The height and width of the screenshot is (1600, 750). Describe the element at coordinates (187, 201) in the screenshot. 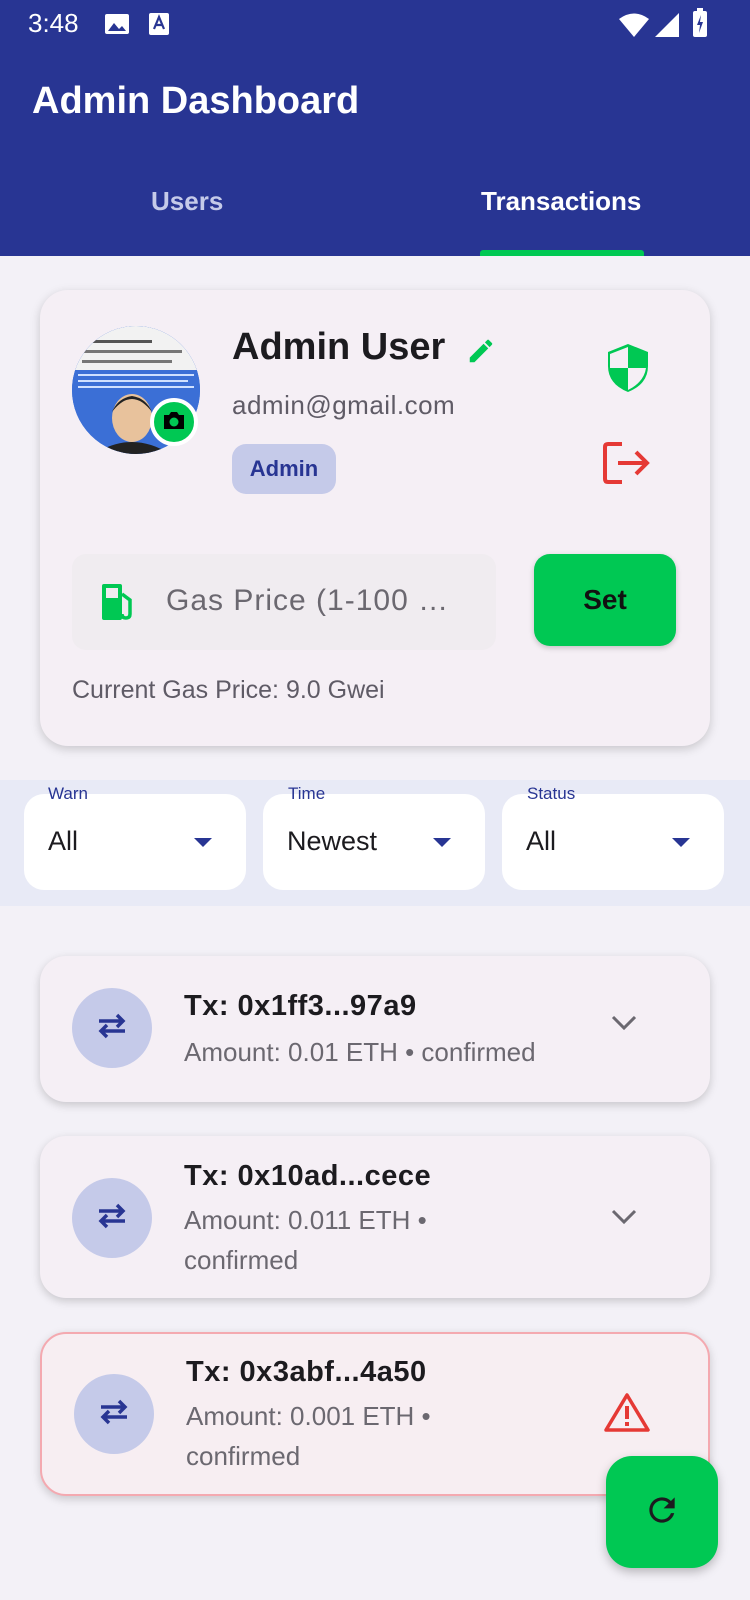

I see `tab-users: Users` at that location.